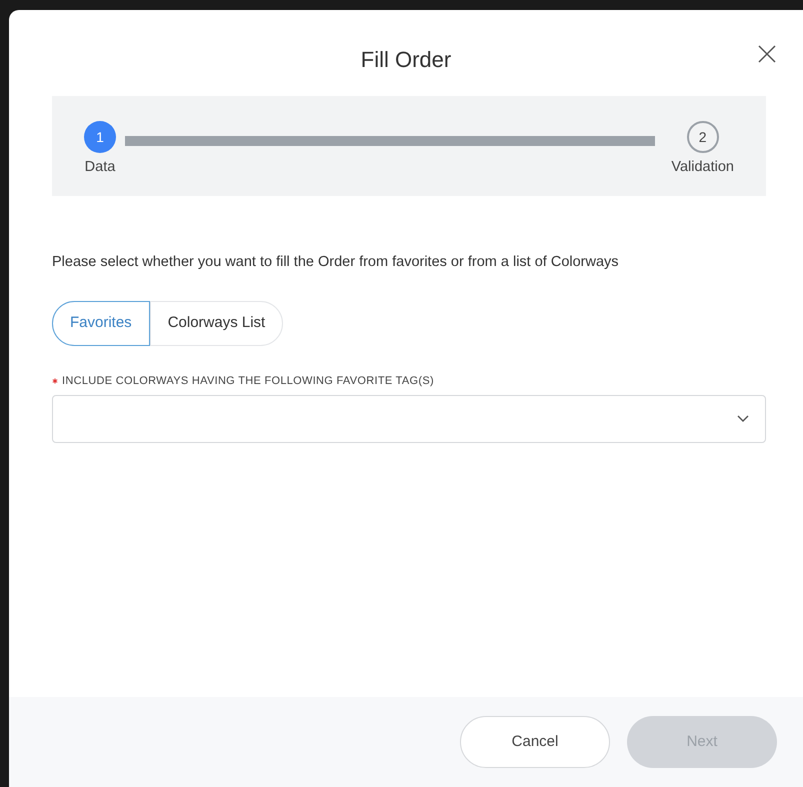 The image size is (803, 787). Describe the element at coordinates (336, 262) in the screenshot. I see `instruction-text: Please select whether you want to fill the Order from favorites or from a list of Colorways` at that location.